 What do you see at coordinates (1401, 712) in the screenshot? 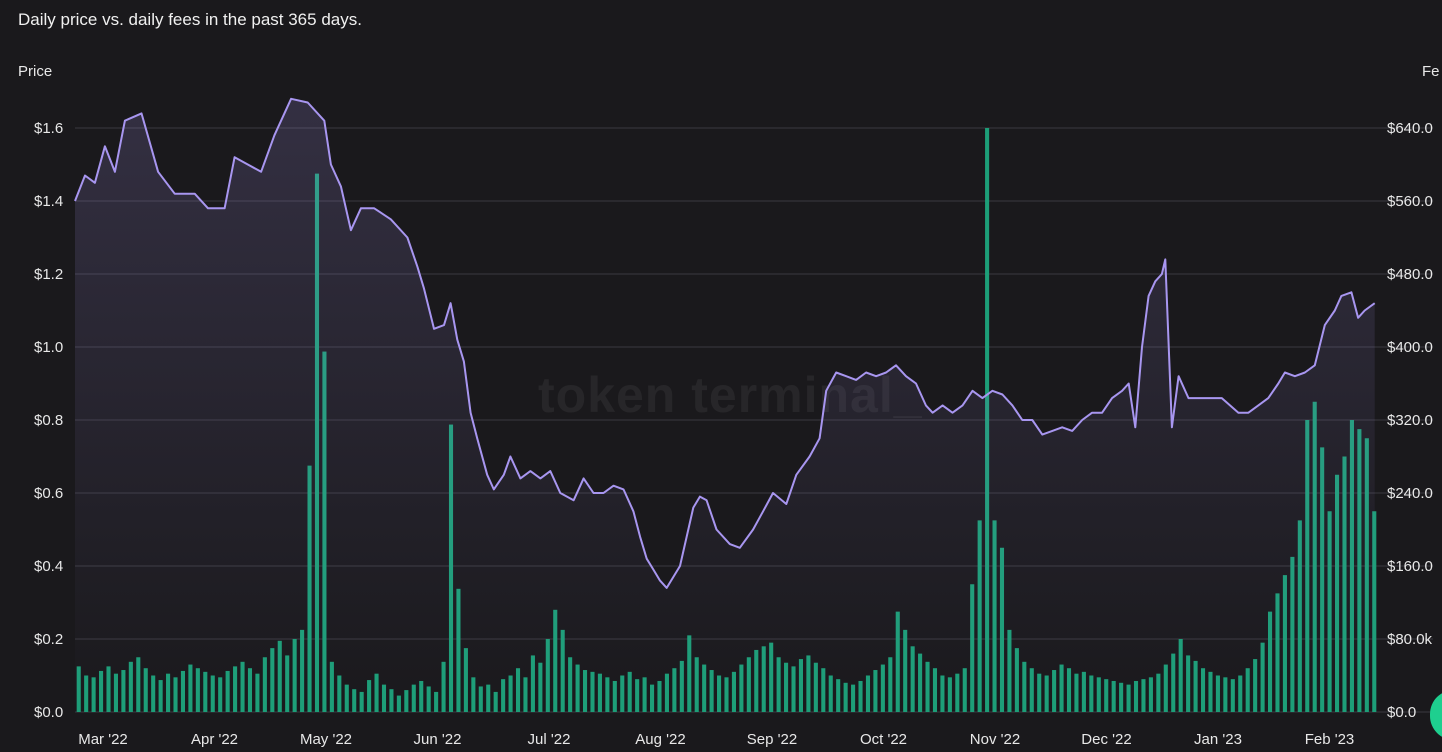
I see `right-tick-label: $0.0` at bounding box center [1401, 712].